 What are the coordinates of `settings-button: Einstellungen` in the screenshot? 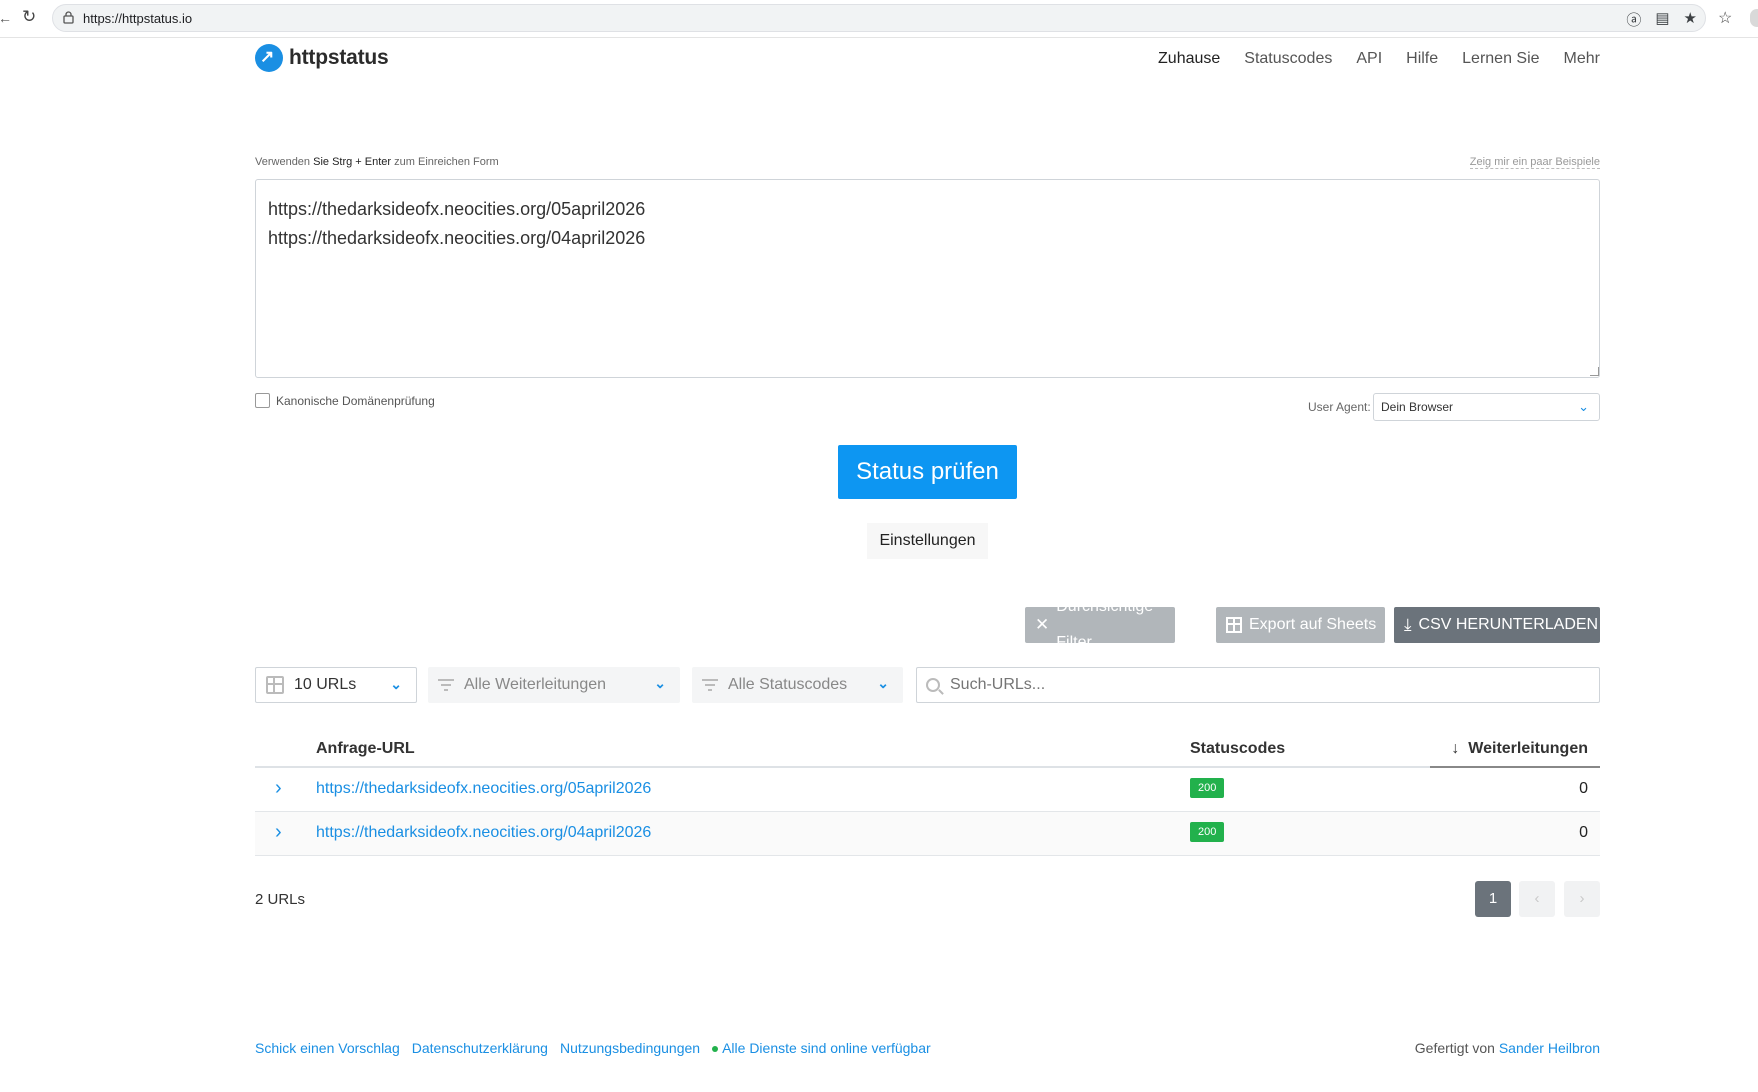 It's located at (927, 541).